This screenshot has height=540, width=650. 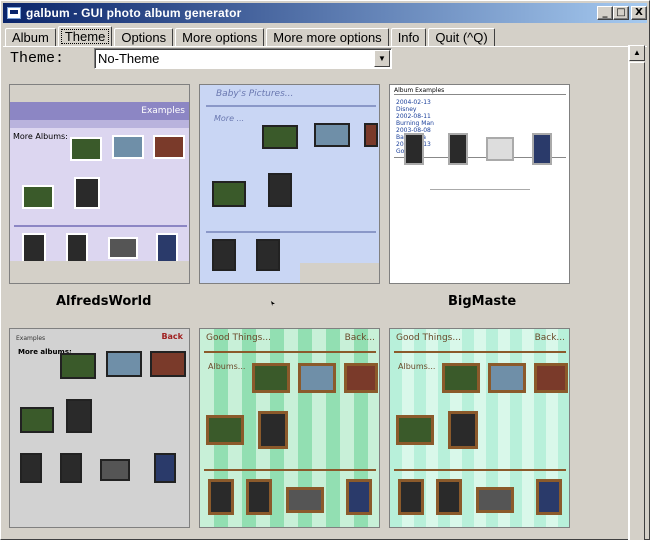 What do you see at coordinates (327, 37) in the screenshot?
I see `tab-more-more-options: More more options` at bounding box center [327, 37].